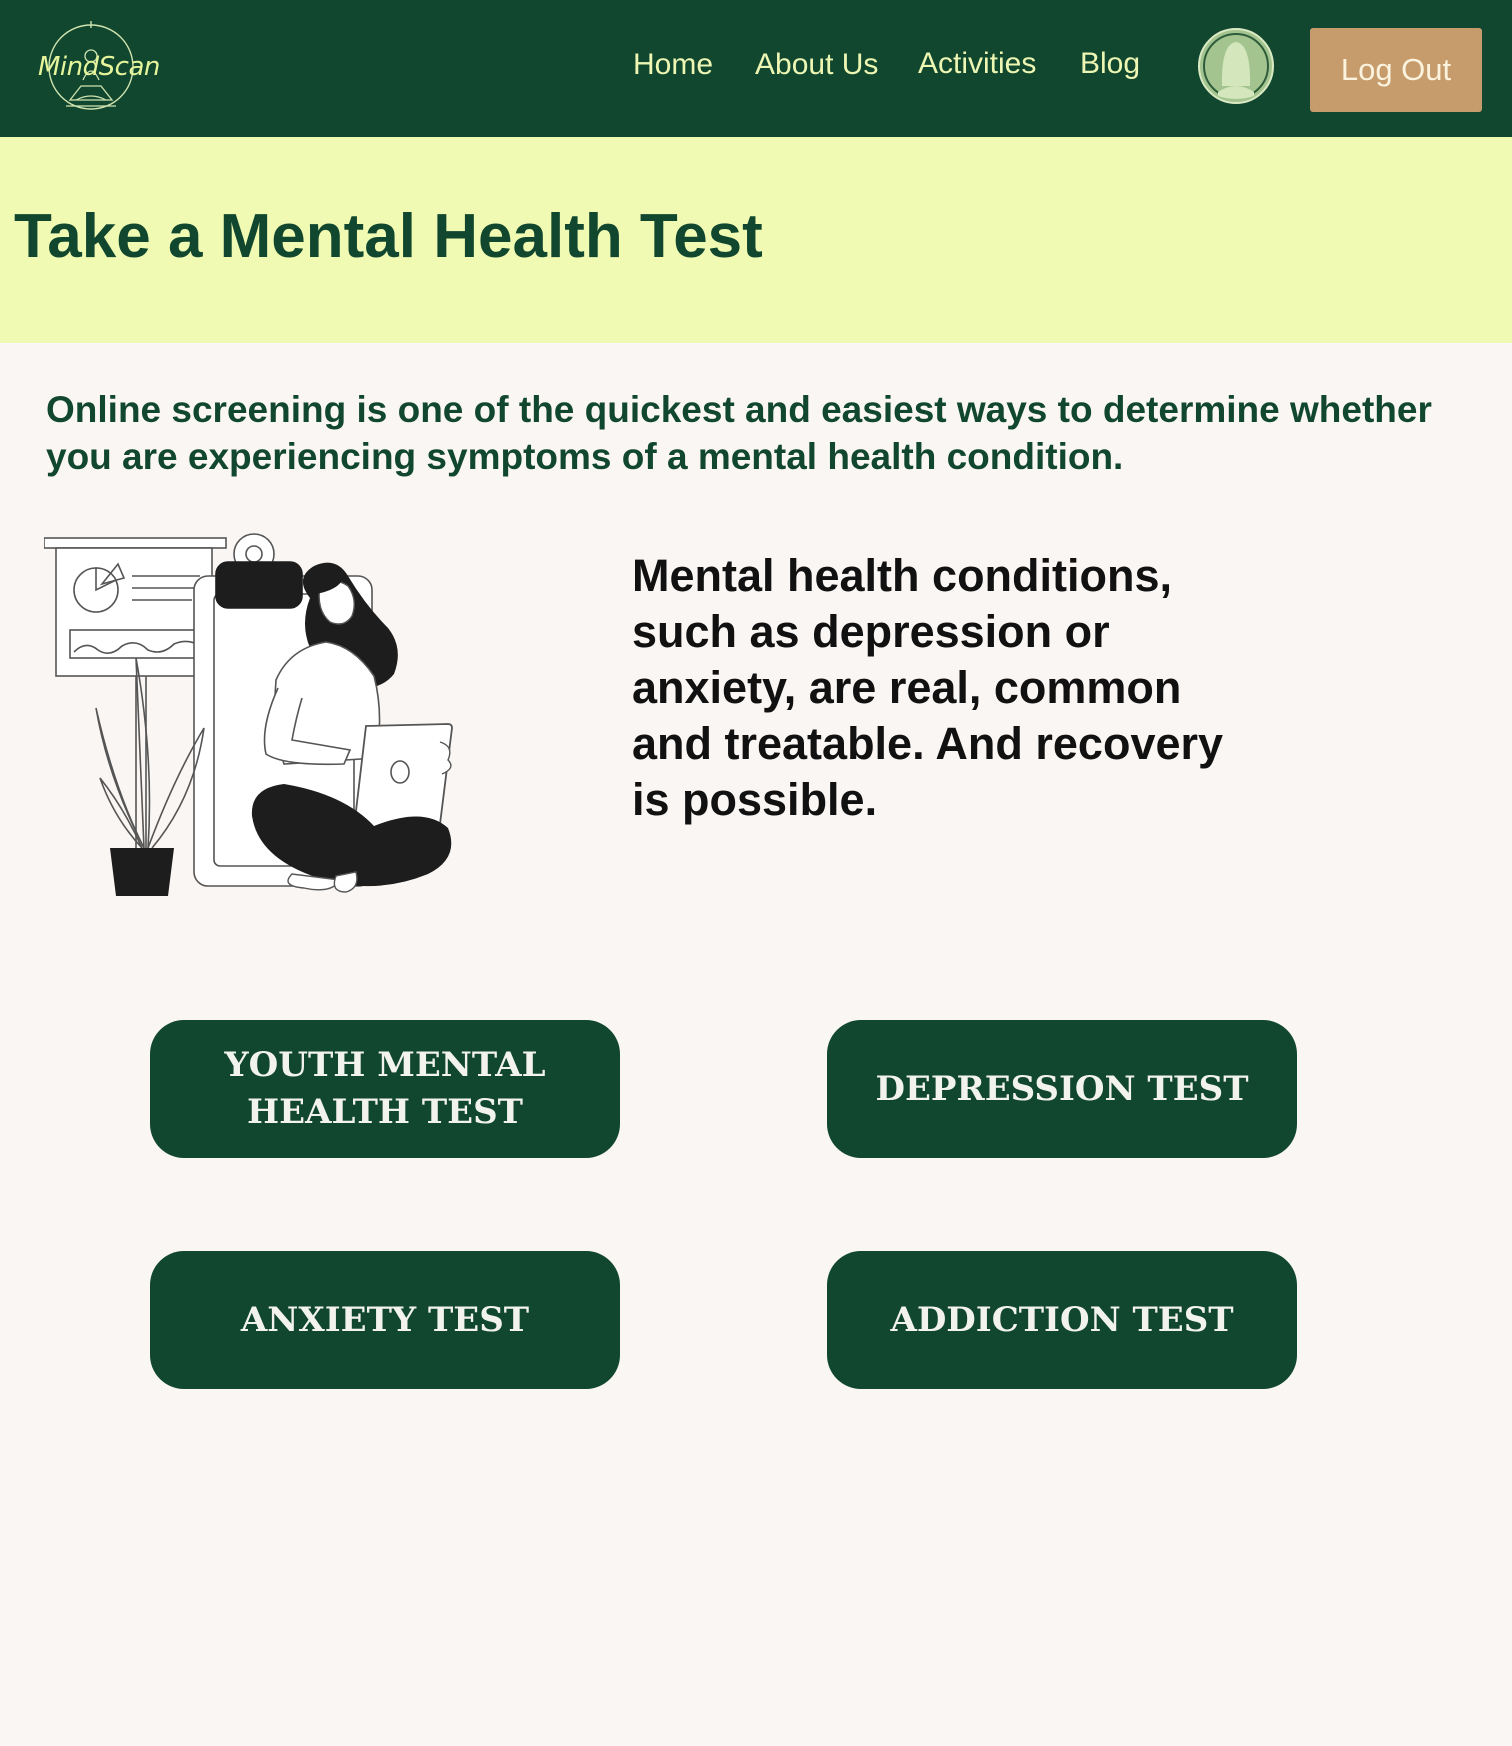 The width and height of the screenshot is (1512, 1746). Describe the element at coordinates (816, 65) in the screenshot. I see `nav-about-us-link: About Us` at that location.